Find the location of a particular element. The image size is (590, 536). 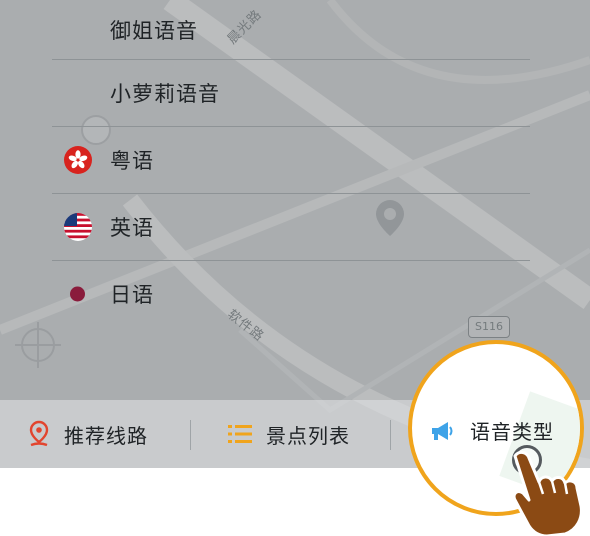

japan-dot-icon is located at coordinates (77, 294).